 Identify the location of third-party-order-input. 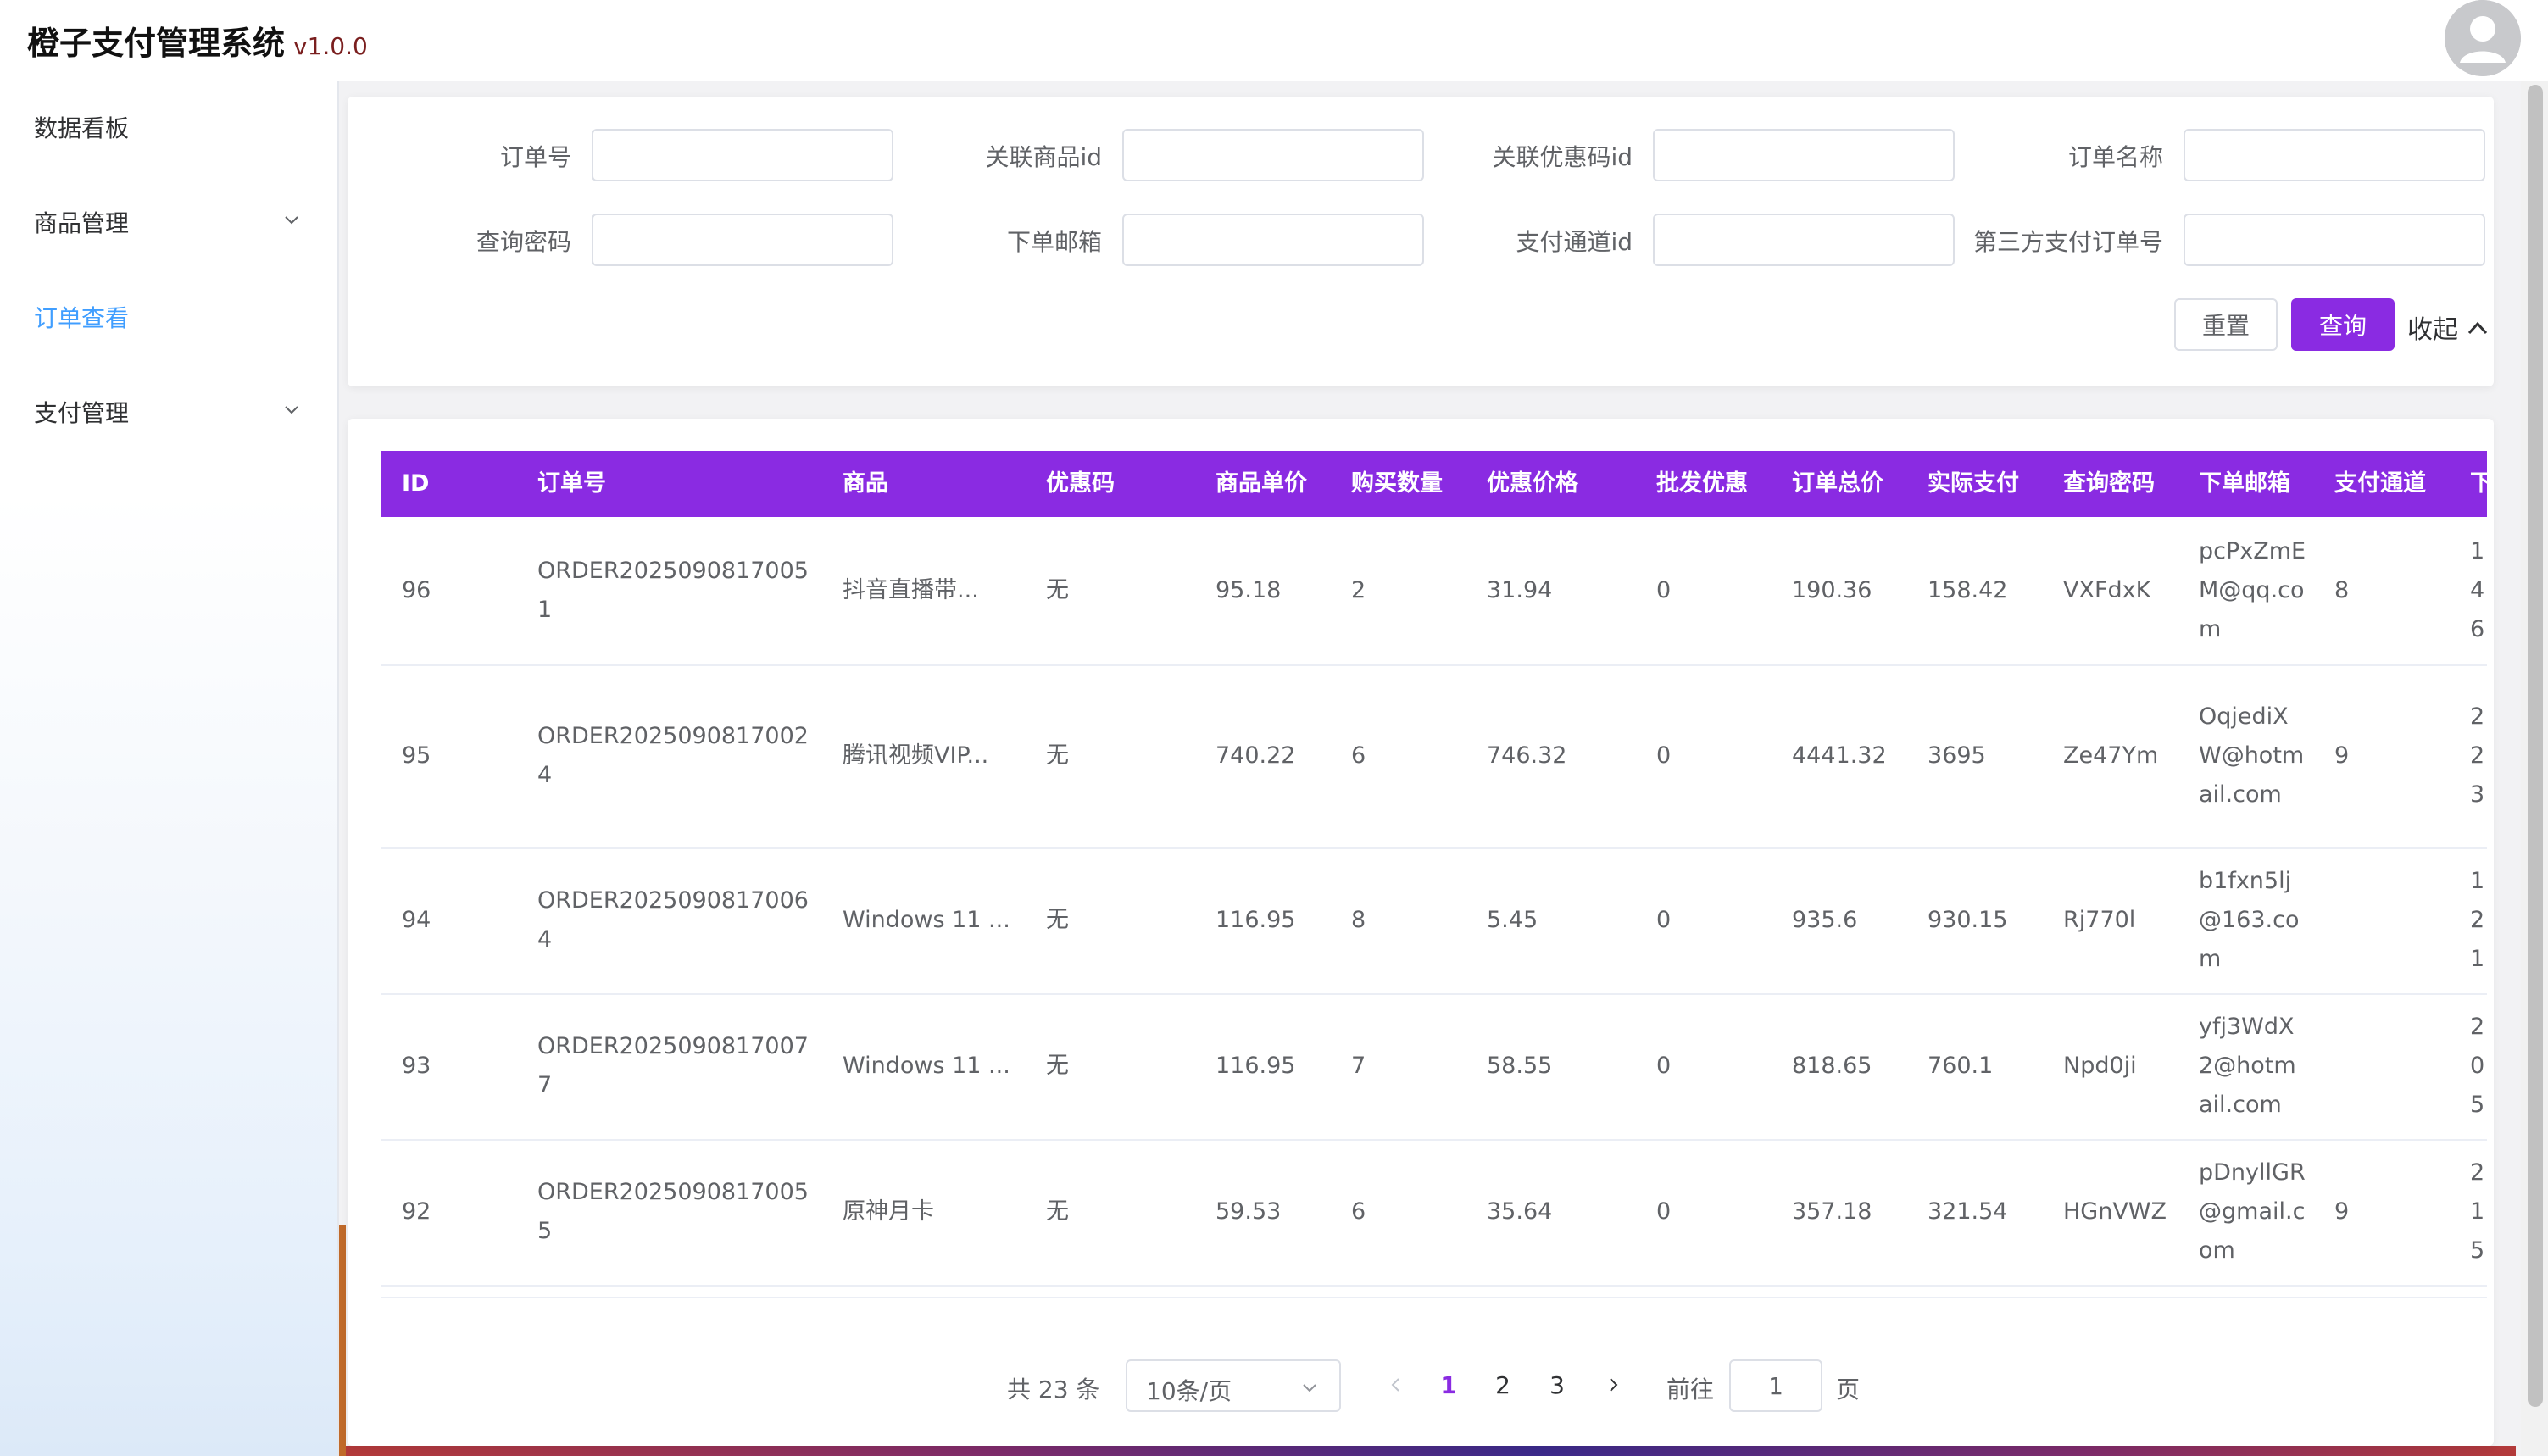
(2334, 240).